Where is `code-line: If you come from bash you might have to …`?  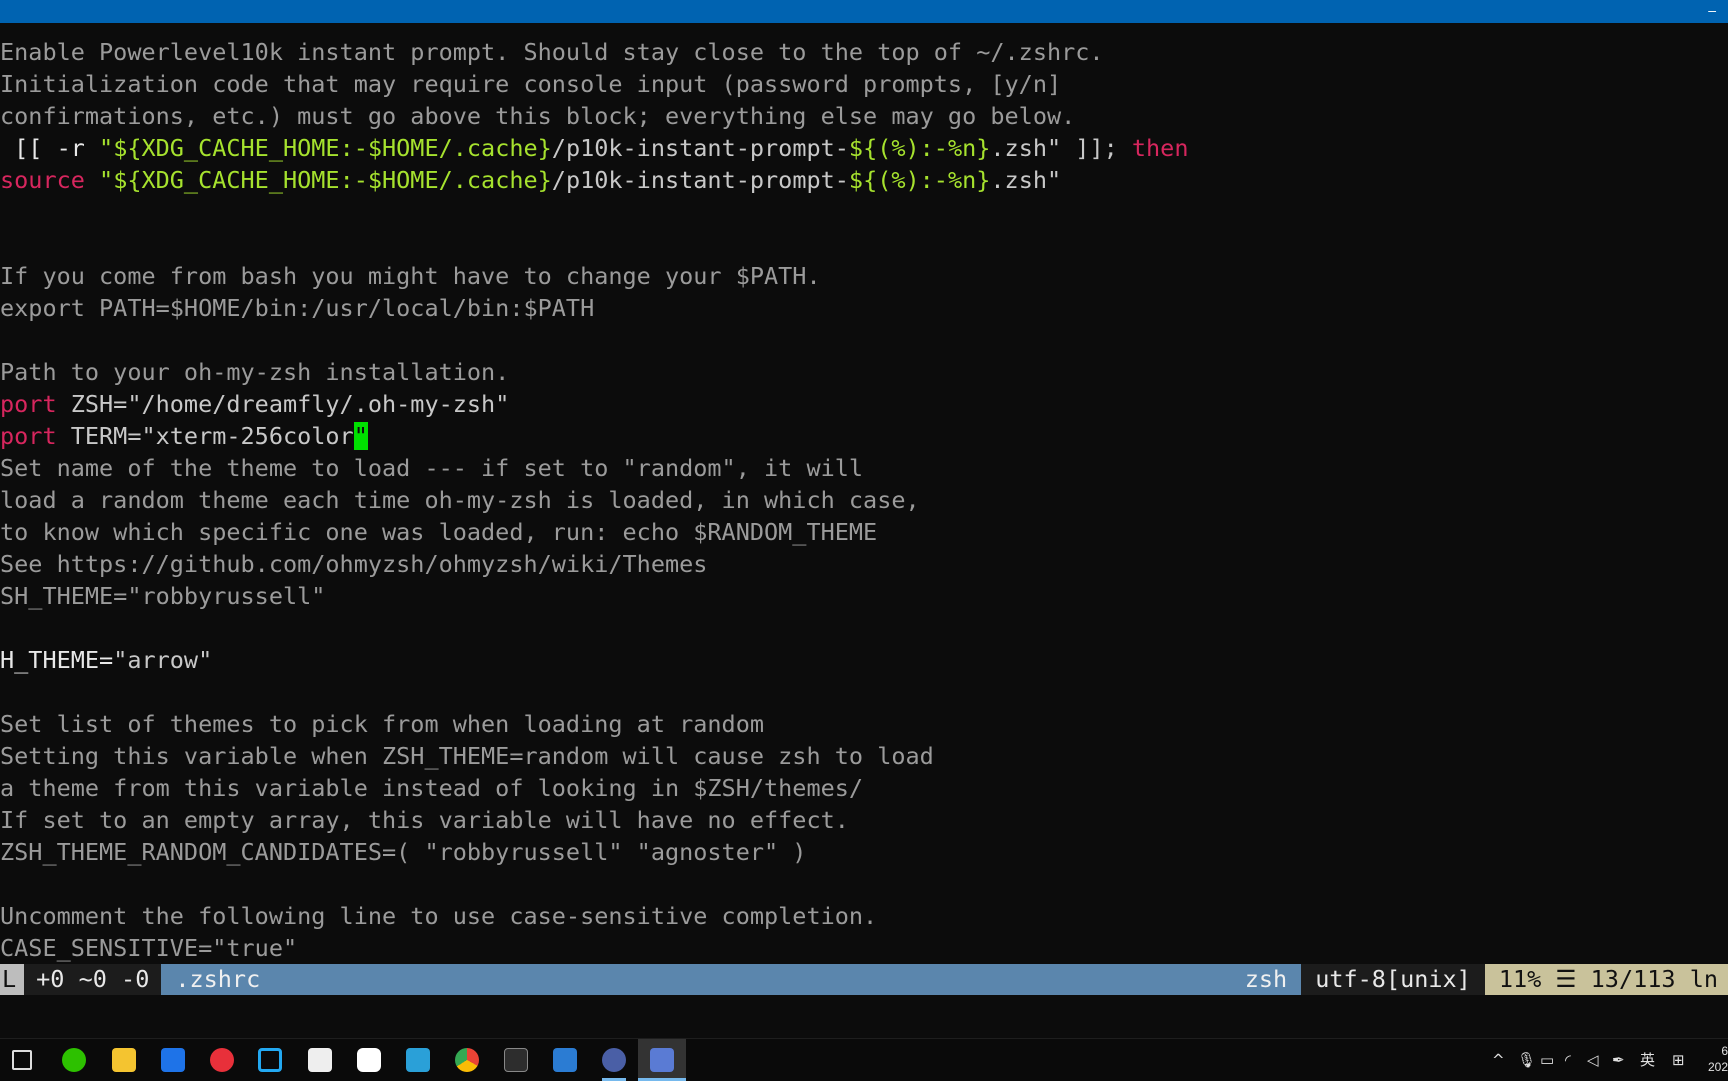 code-line: If you come from bash you might have to … is located at coordinates (410, 276).